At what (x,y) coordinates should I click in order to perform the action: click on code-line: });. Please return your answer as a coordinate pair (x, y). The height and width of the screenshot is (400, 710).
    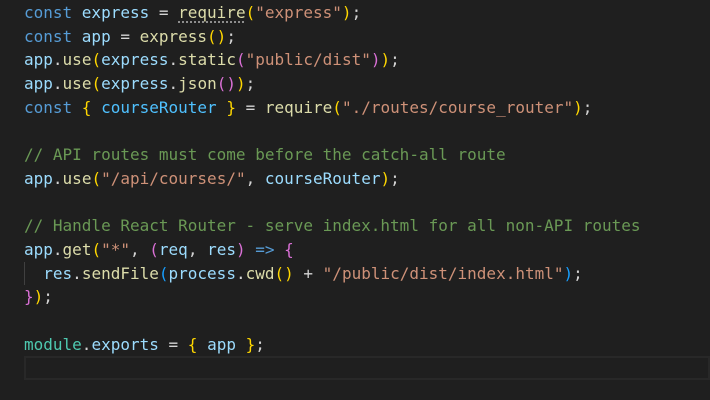
    Looking at the image, I should click on (355, 297).